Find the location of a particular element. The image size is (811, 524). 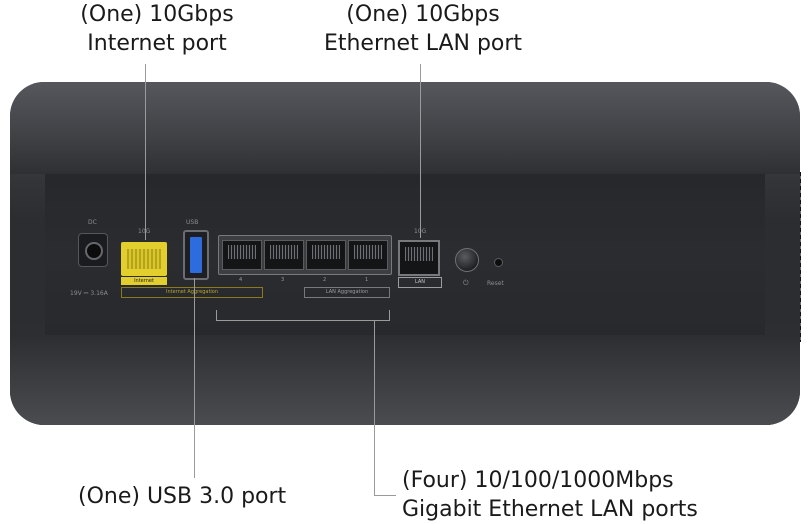

dc-power-jack is located at coordinates (93, 250).